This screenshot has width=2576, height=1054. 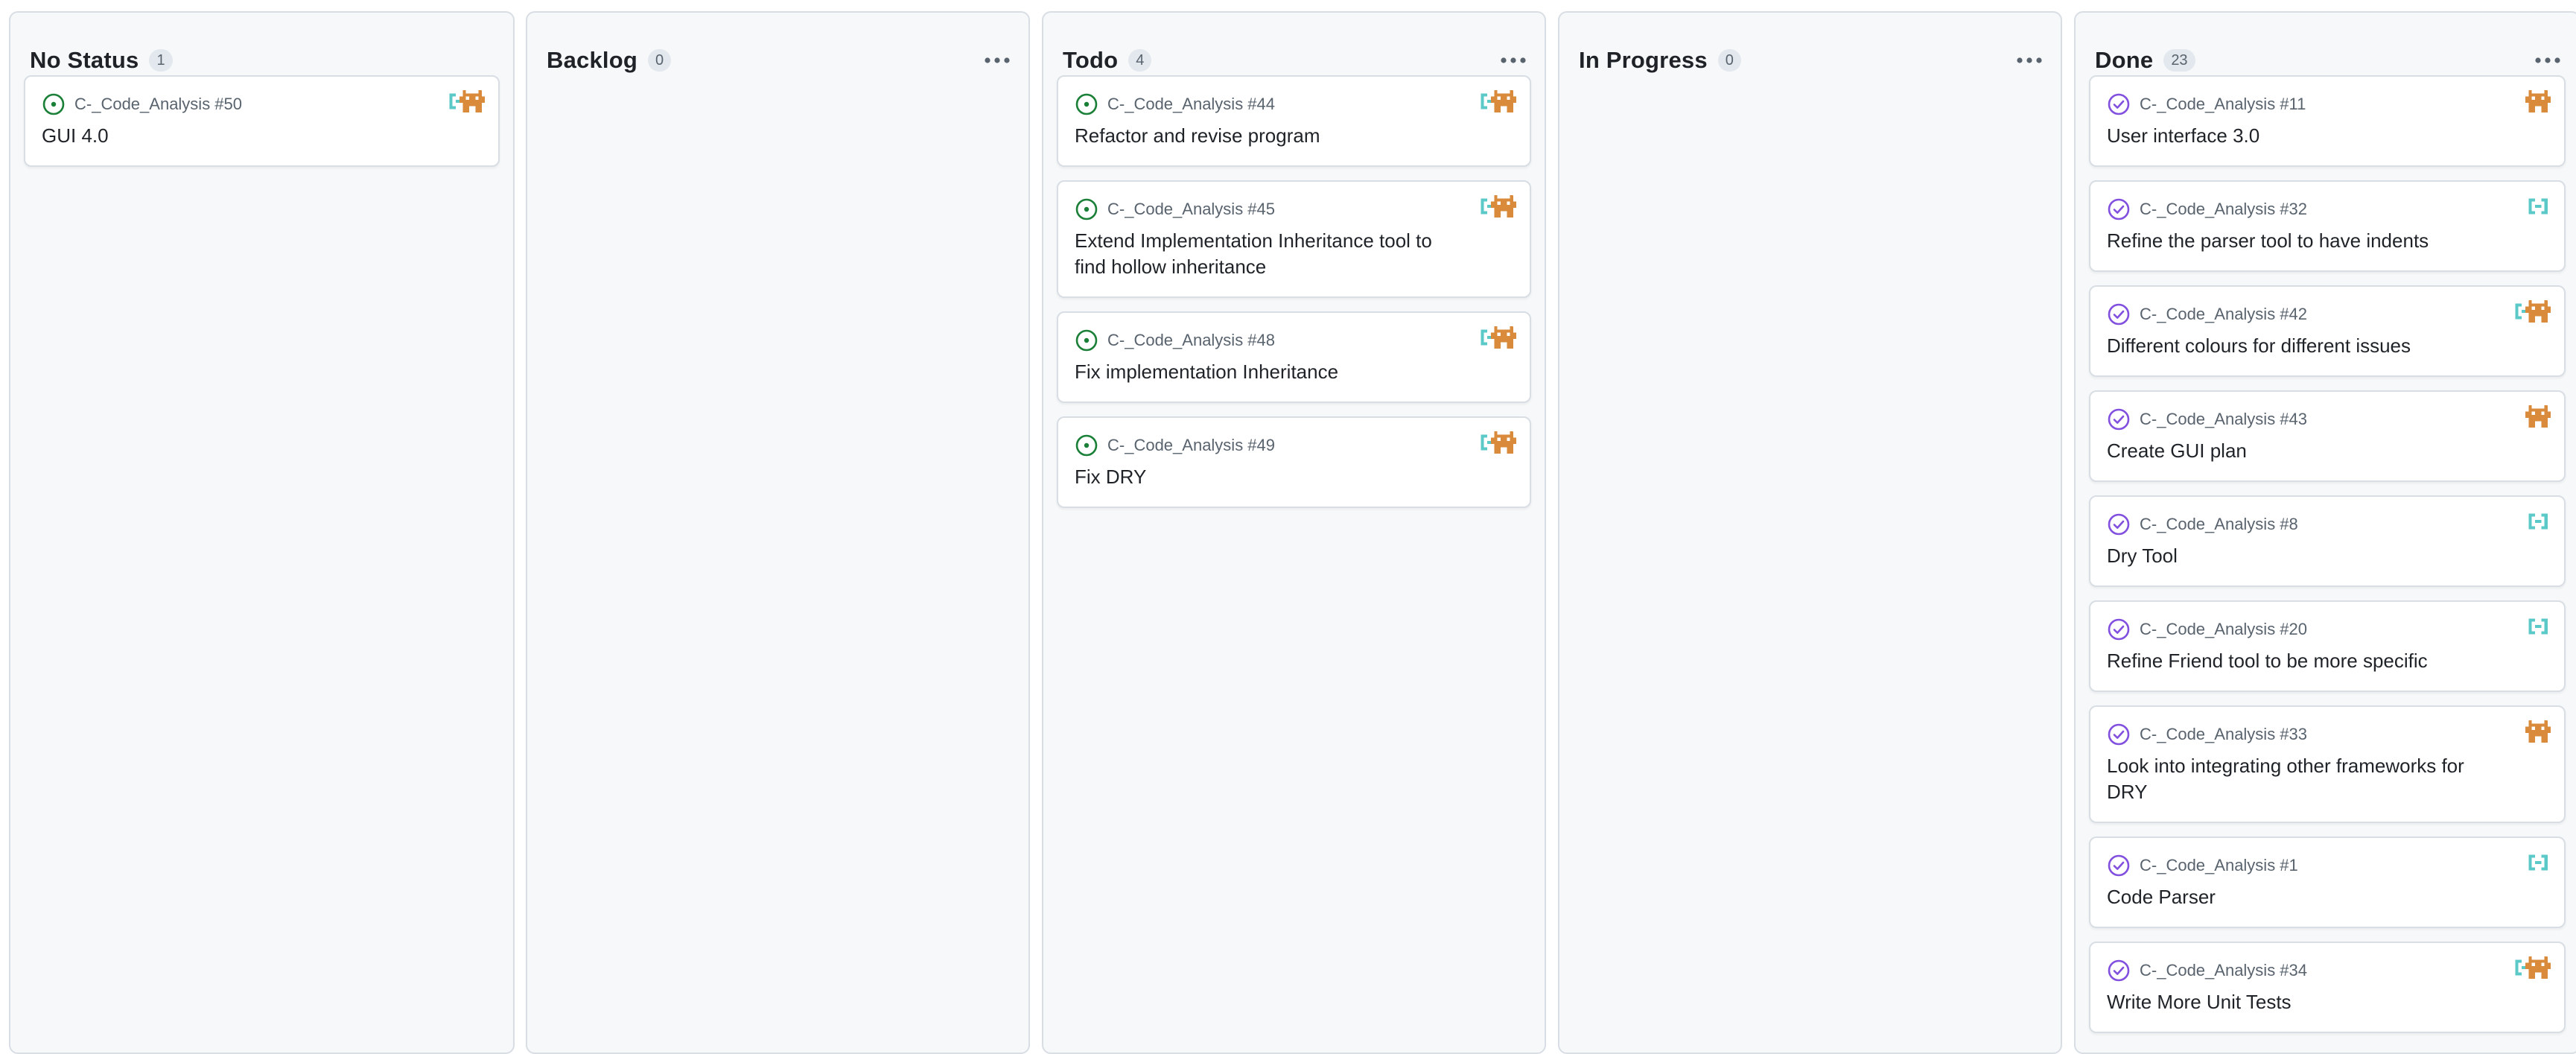 I want to click on issue-title: Fix DRY, so click(x=1265, y=477).